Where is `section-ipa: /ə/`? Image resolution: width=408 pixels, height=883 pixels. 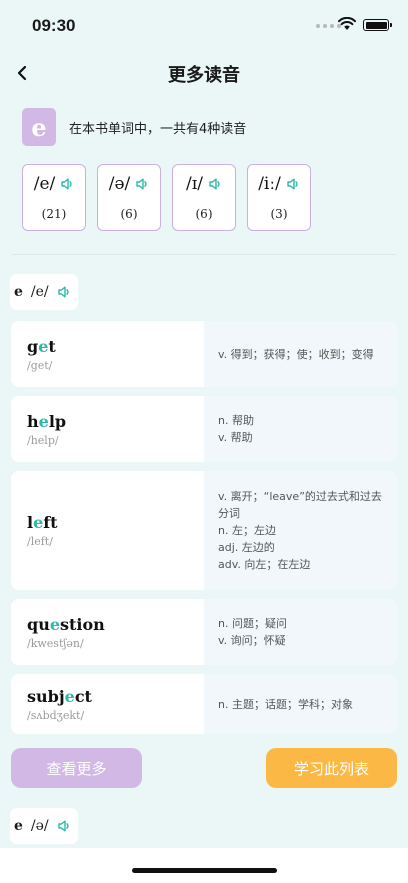 section-ipa: /ə/ is located at coordinates (39, 826).